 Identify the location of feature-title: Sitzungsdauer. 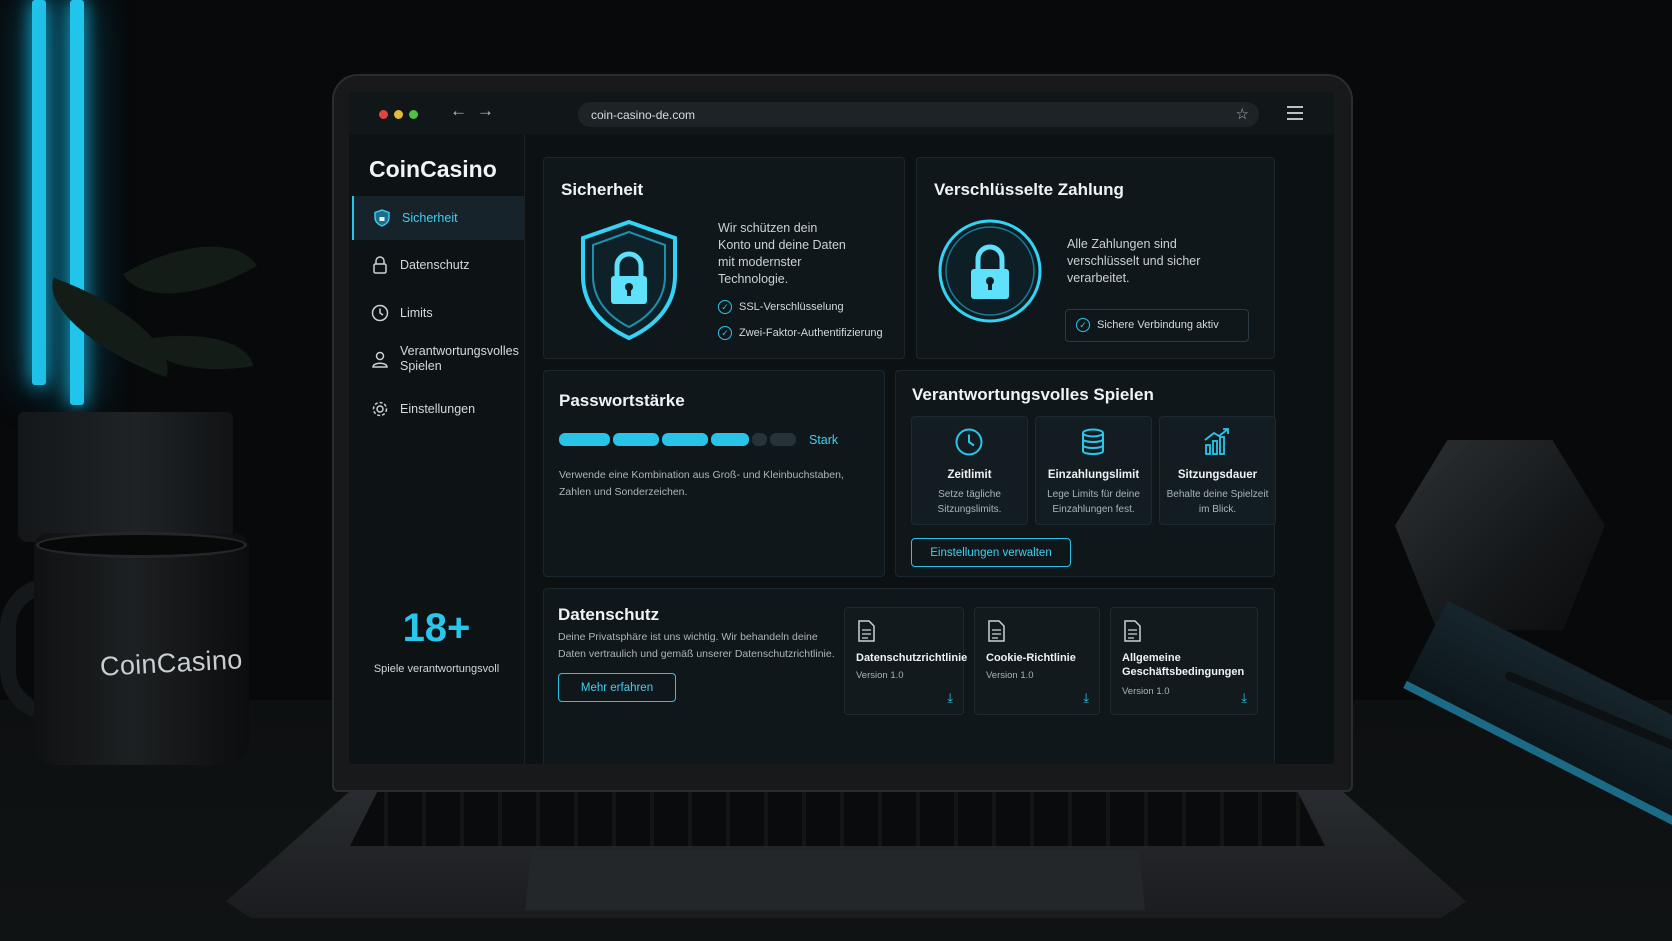
(1217, 475).